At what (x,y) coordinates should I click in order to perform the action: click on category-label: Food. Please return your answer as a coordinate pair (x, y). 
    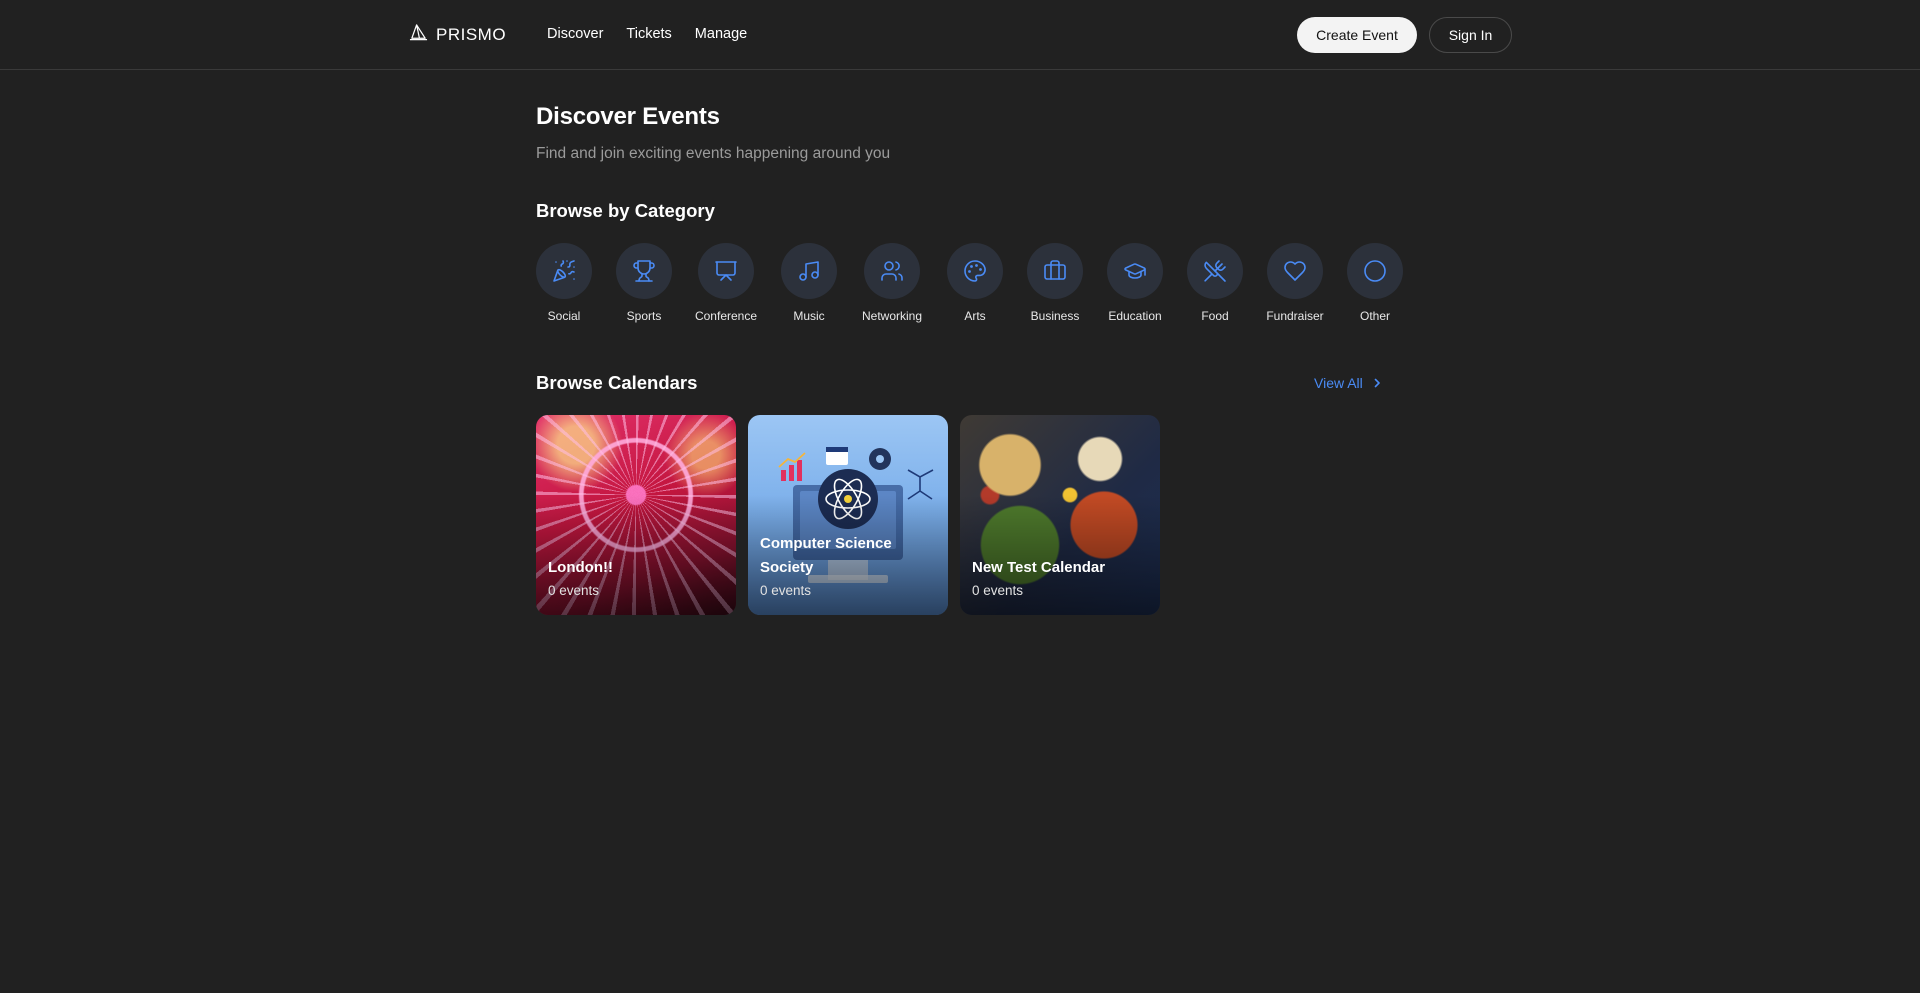
    Looking at the image, I should click on (1215, 316).